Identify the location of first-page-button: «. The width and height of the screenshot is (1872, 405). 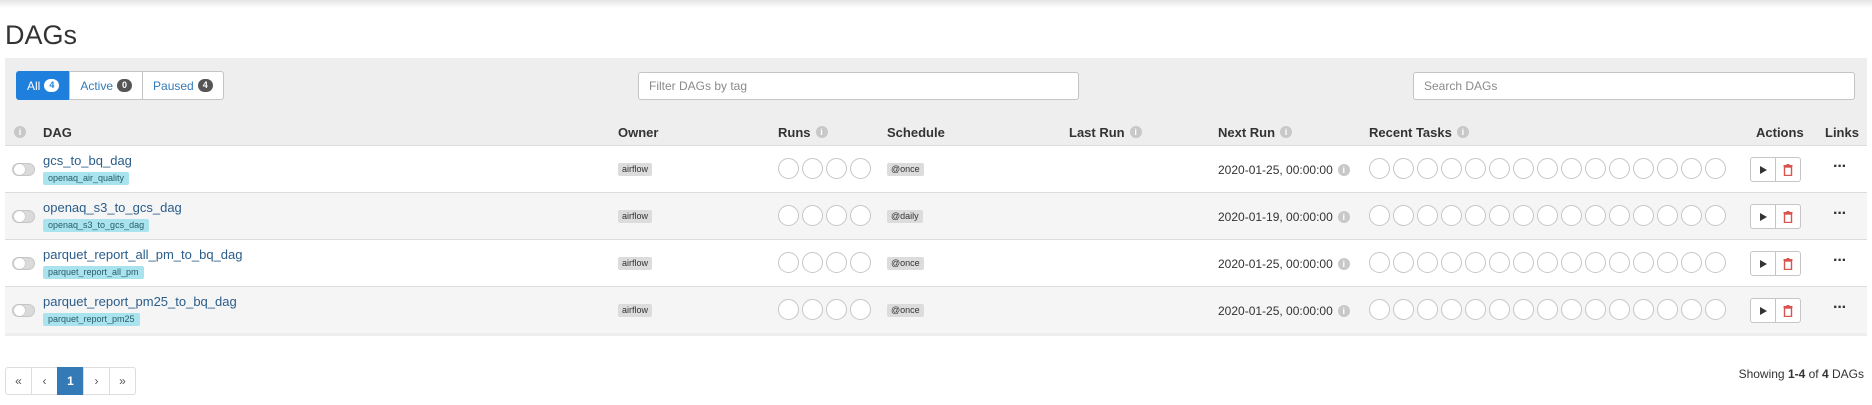
(18, 381).